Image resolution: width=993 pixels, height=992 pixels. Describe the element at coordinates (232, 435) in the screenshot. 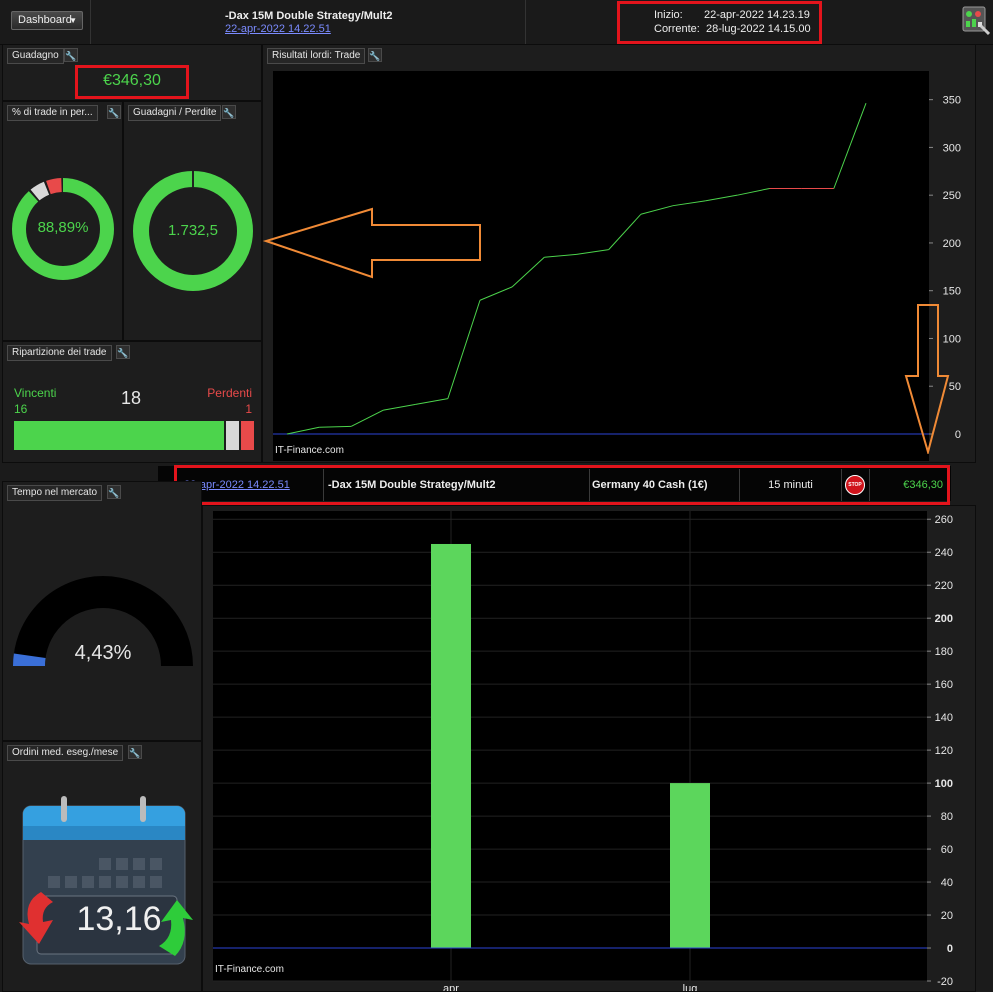

I see `neutral-segment` at that location.